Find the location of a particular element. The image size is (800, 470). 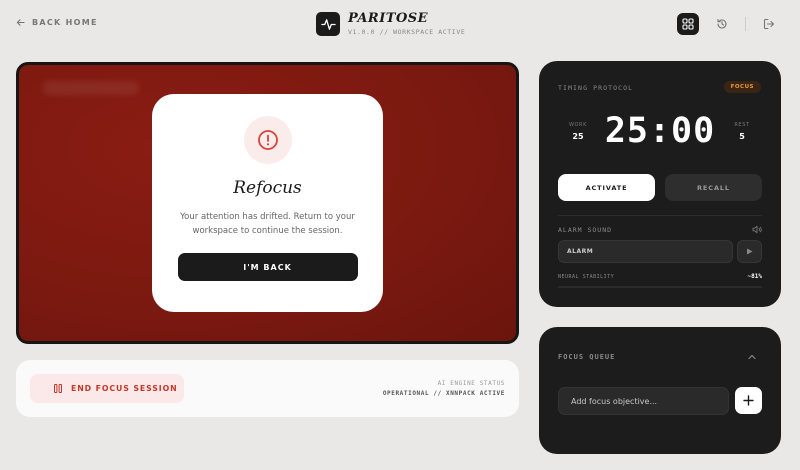

brand-name: PARITOSE is located at coordinates (388, 18).